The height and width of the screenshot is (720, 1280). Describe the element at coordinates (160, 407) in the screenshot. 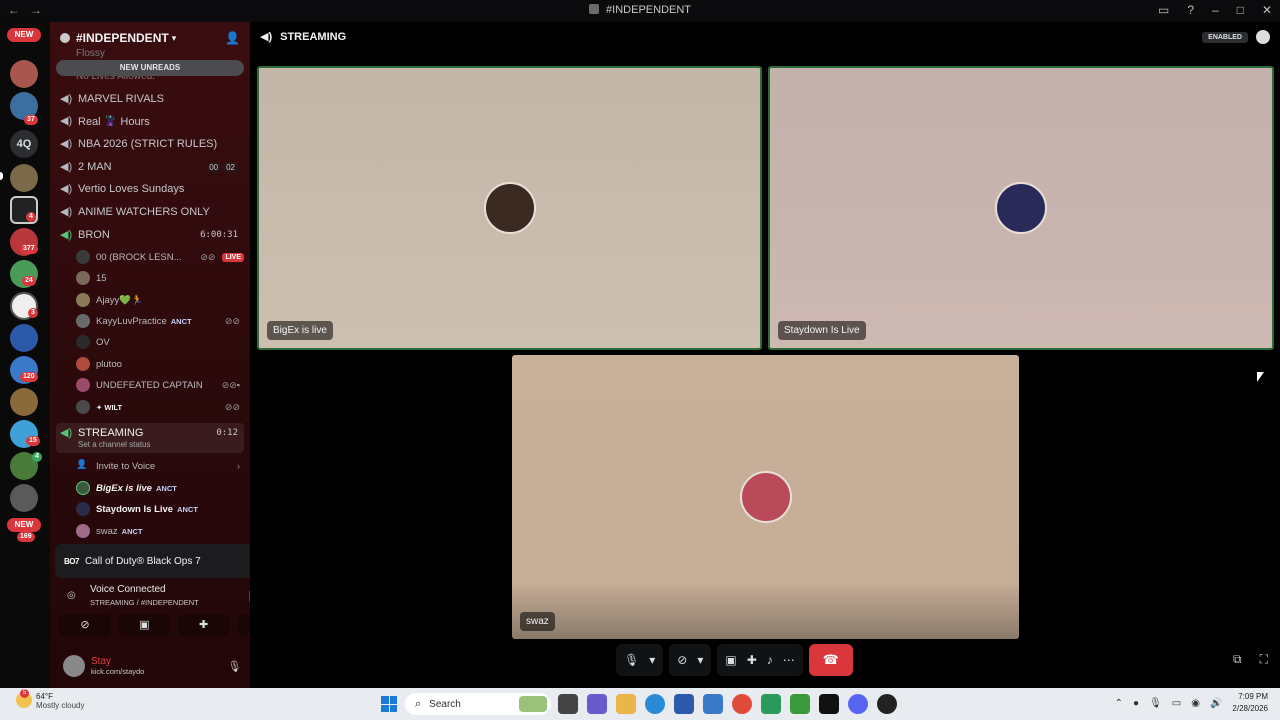

I see `voice-member: ✦ WILT ⊘⊘` at that location.